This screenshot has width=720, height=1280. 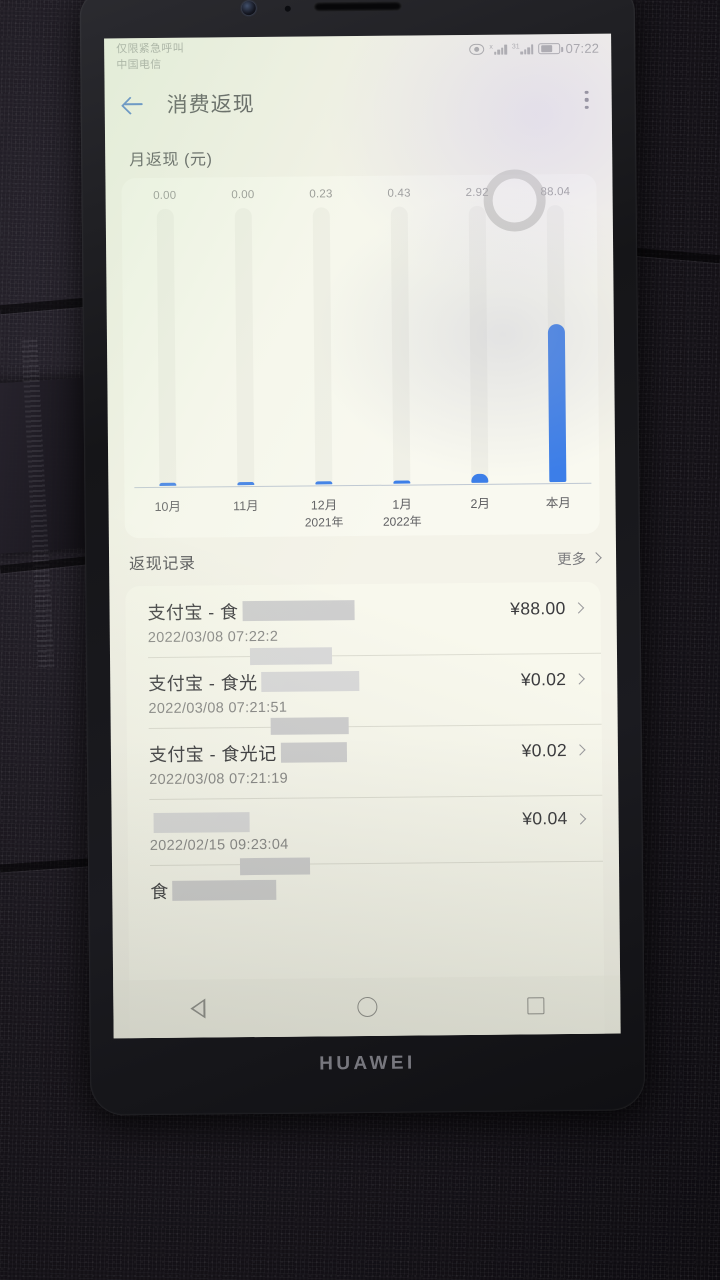 What do you see at coordinates (357, 56) in the screenshot?
I see `status-bar: 仅限紧急呼叫 中国电信 x 31 07:22` at bounding box center [357, 56].